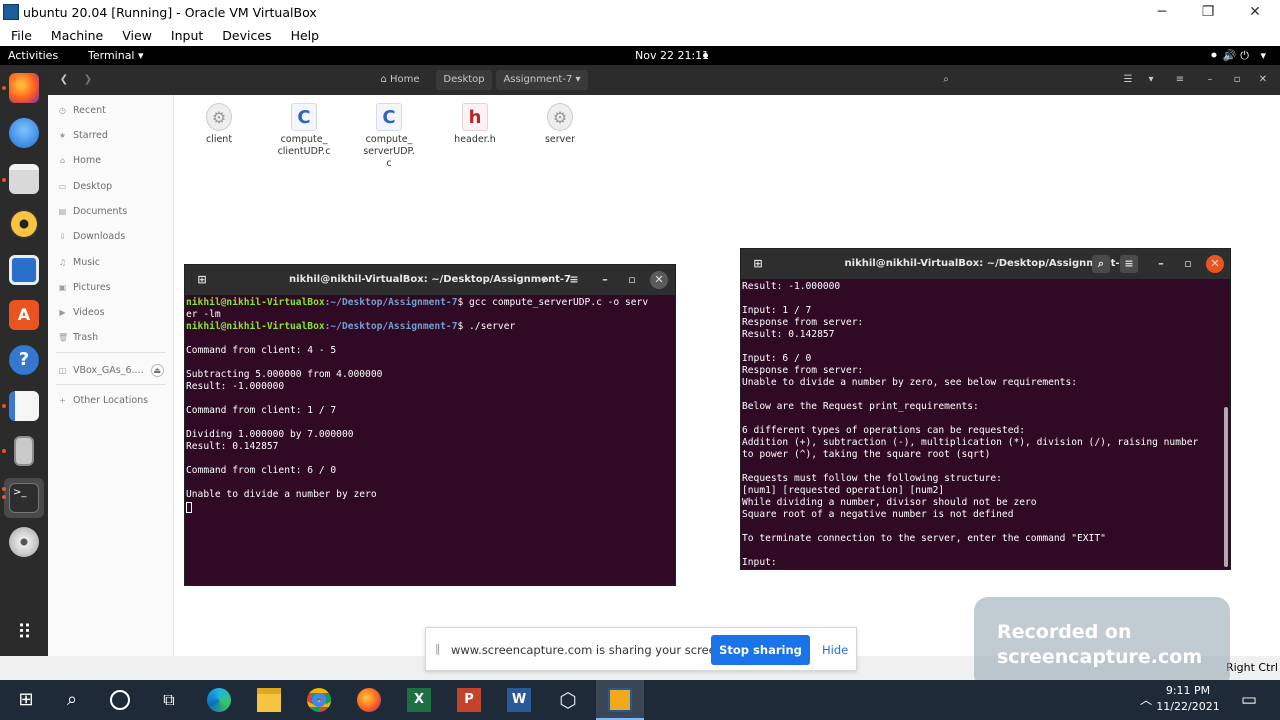 The image size is (1280, 720). What do you see at coordinates (157, 370) in the screenshot?
I see `eject-icon: ⏏` at bounding box center [157, 370].